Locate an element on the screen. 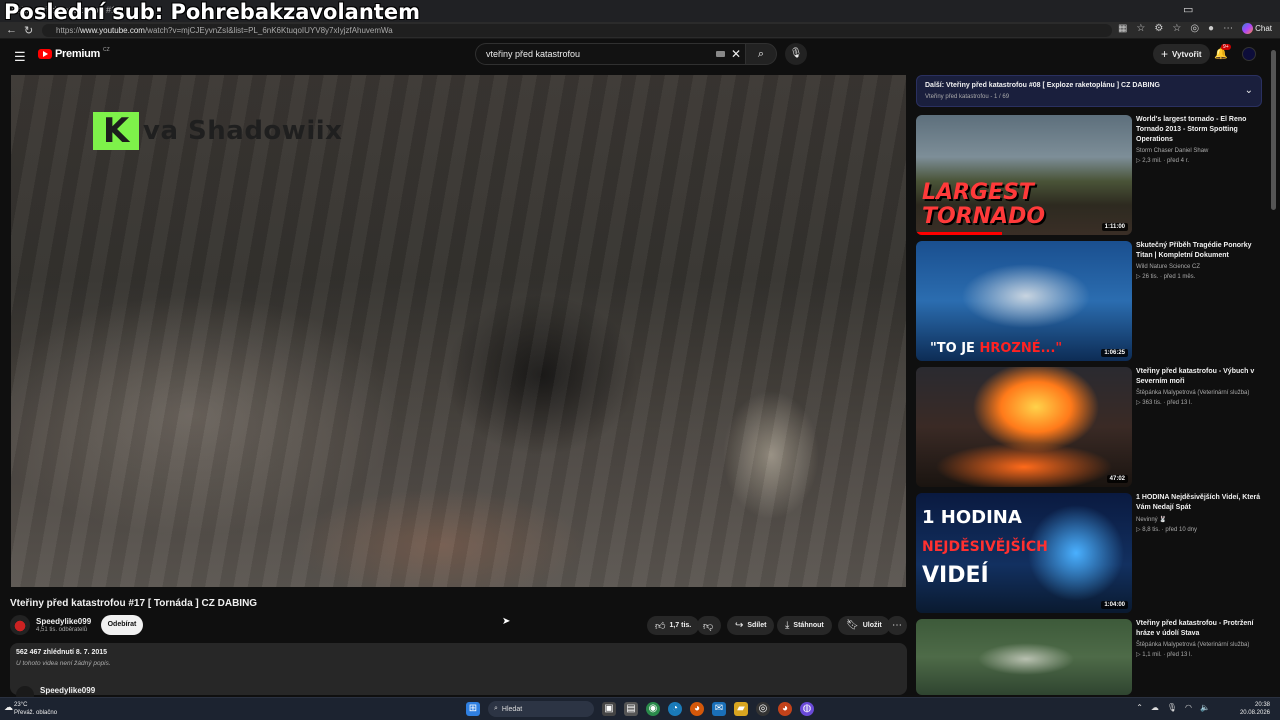 This screenshot has width=1280, height=720. comment-author: Speedylike099 is located at coordinates (67, 690).